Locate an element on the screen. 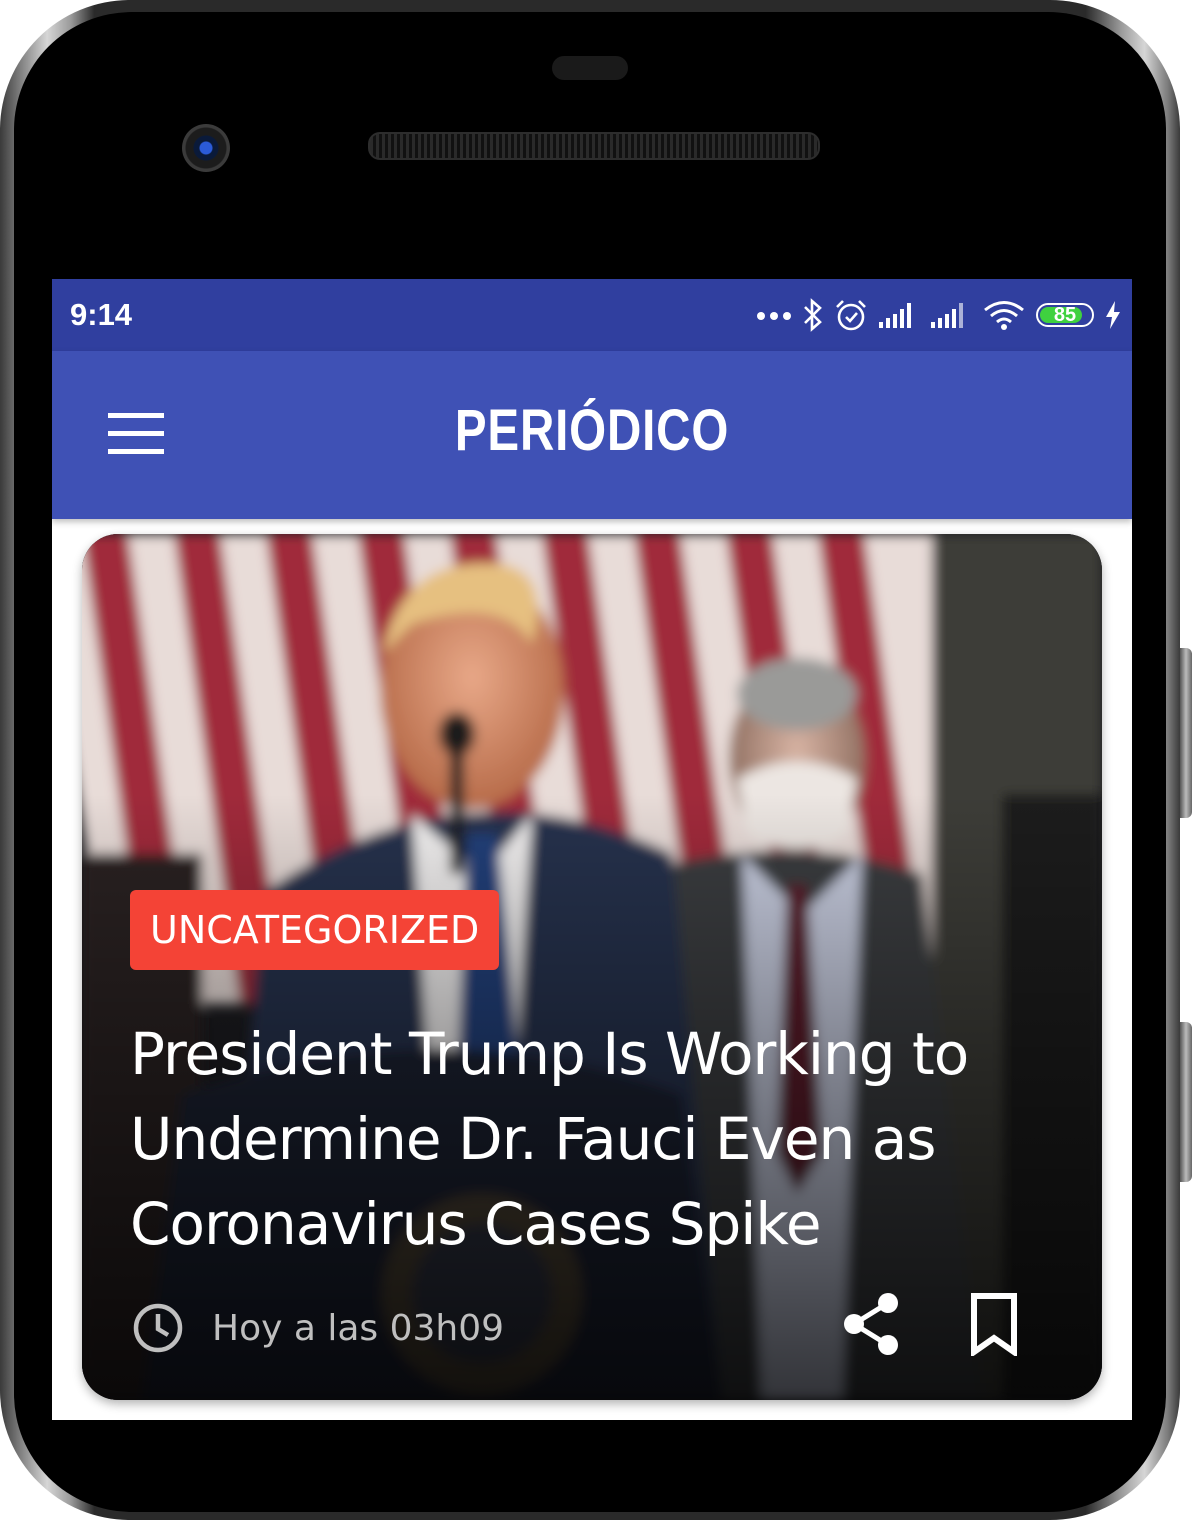 This screenshot has width=1194, height=1520. app-bar: PERIÓDICO is located at coordinates (592, 435).